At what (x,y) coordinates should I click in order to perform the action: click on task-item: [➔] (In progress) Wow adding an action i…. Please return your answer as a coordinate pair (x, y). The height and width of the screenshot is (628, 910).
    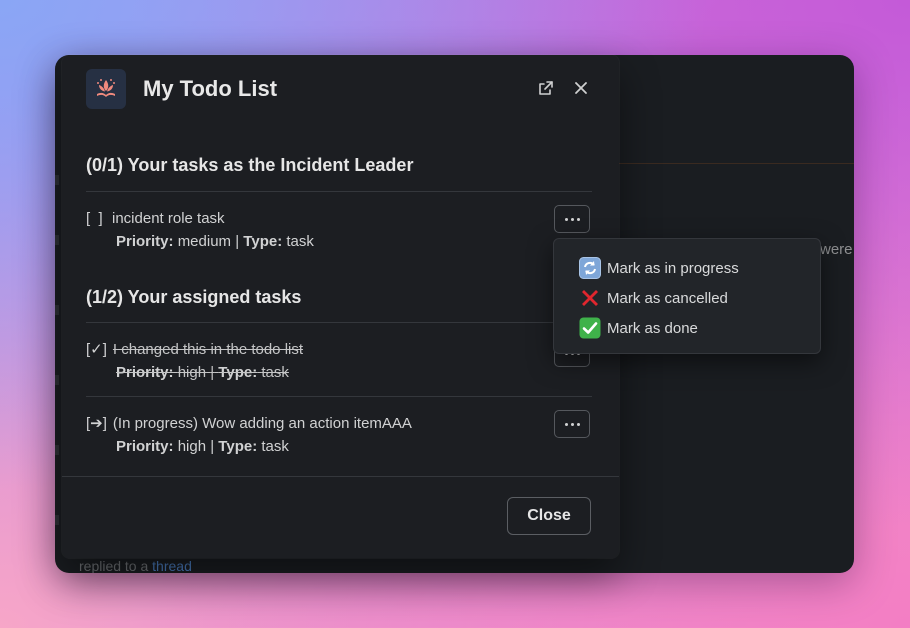
    Looking at the image, I should click on (339, 435).